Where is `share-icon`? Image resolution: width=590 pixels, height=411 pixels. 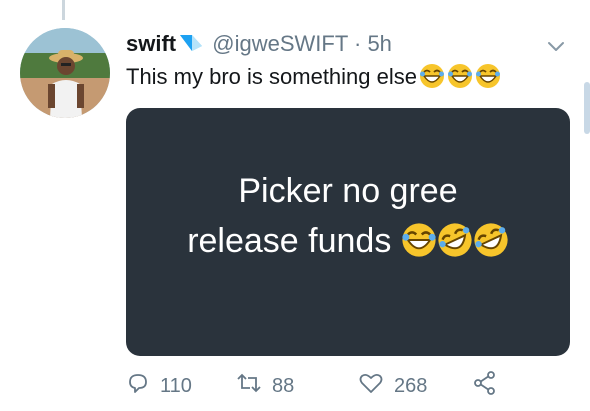 share-icon is located at coordinates (490, 386).